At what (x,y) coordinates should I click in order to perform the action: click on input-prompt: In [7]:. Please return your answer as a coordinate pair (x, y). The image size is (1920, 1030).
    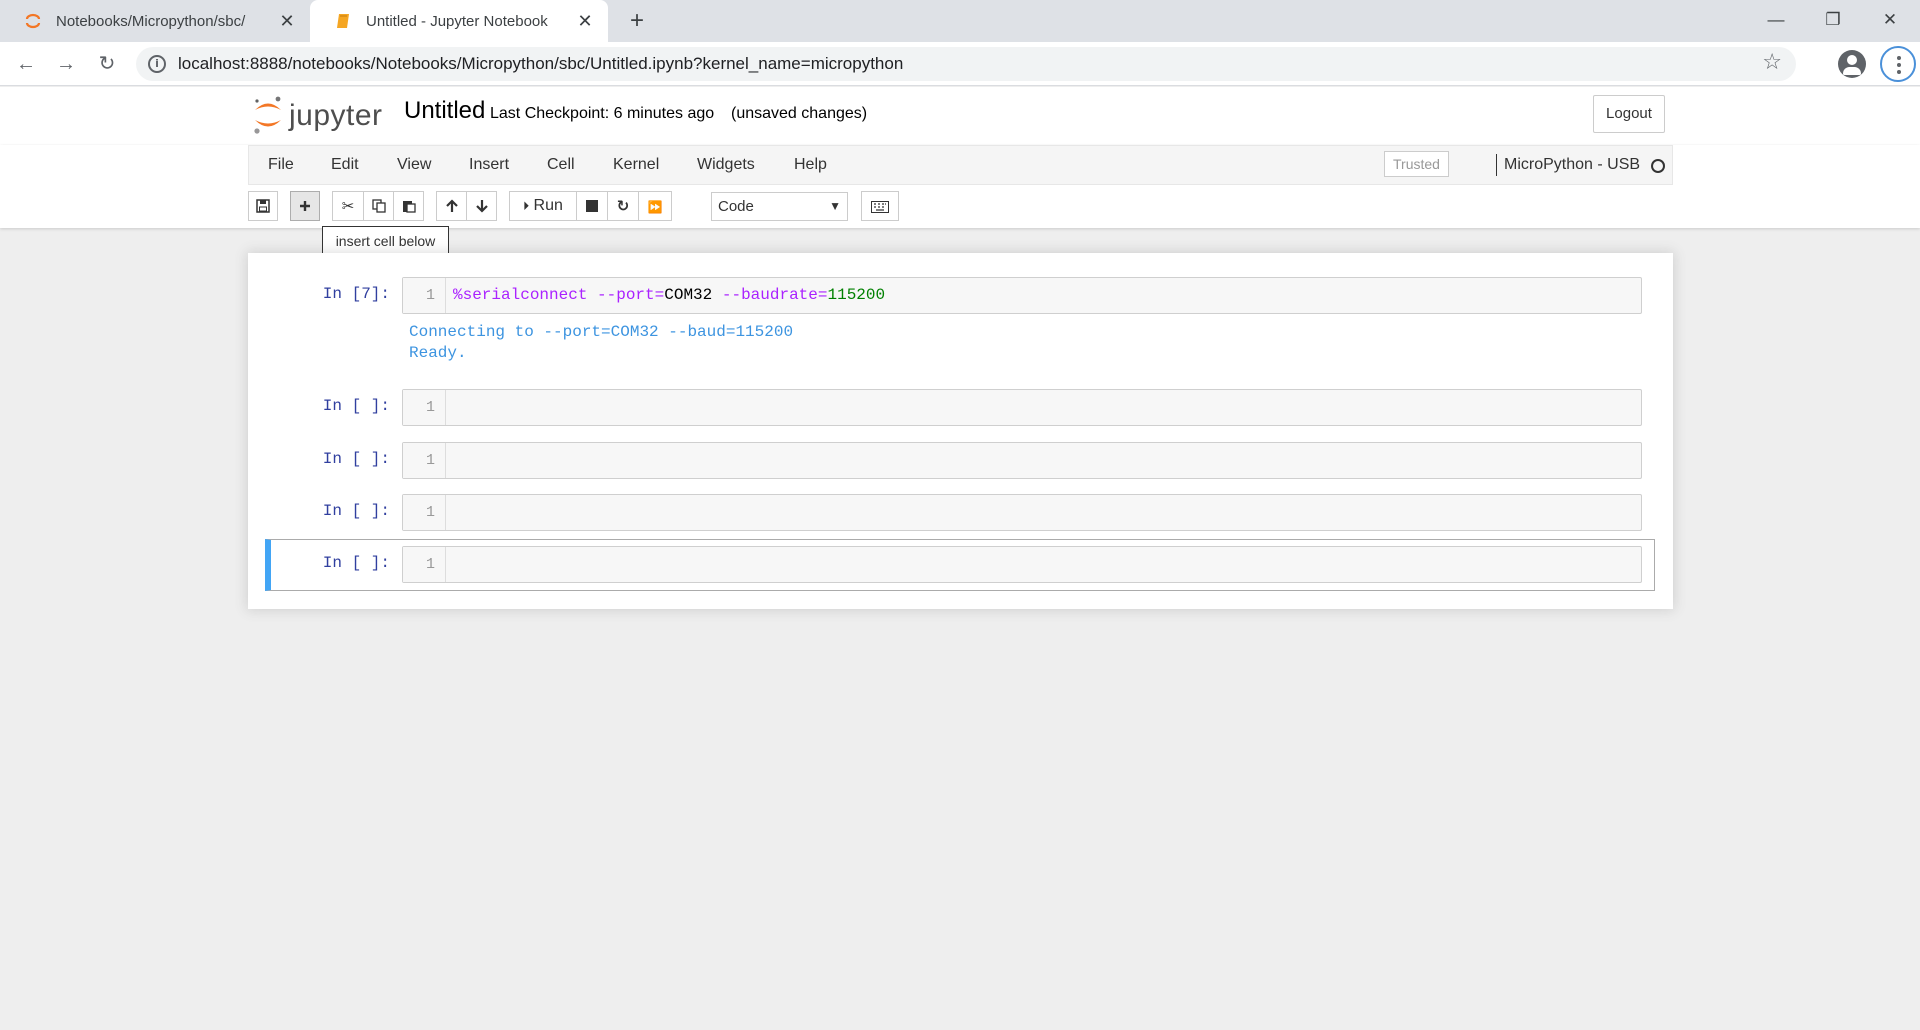
    Looking at the image, I should click on (356, 294).